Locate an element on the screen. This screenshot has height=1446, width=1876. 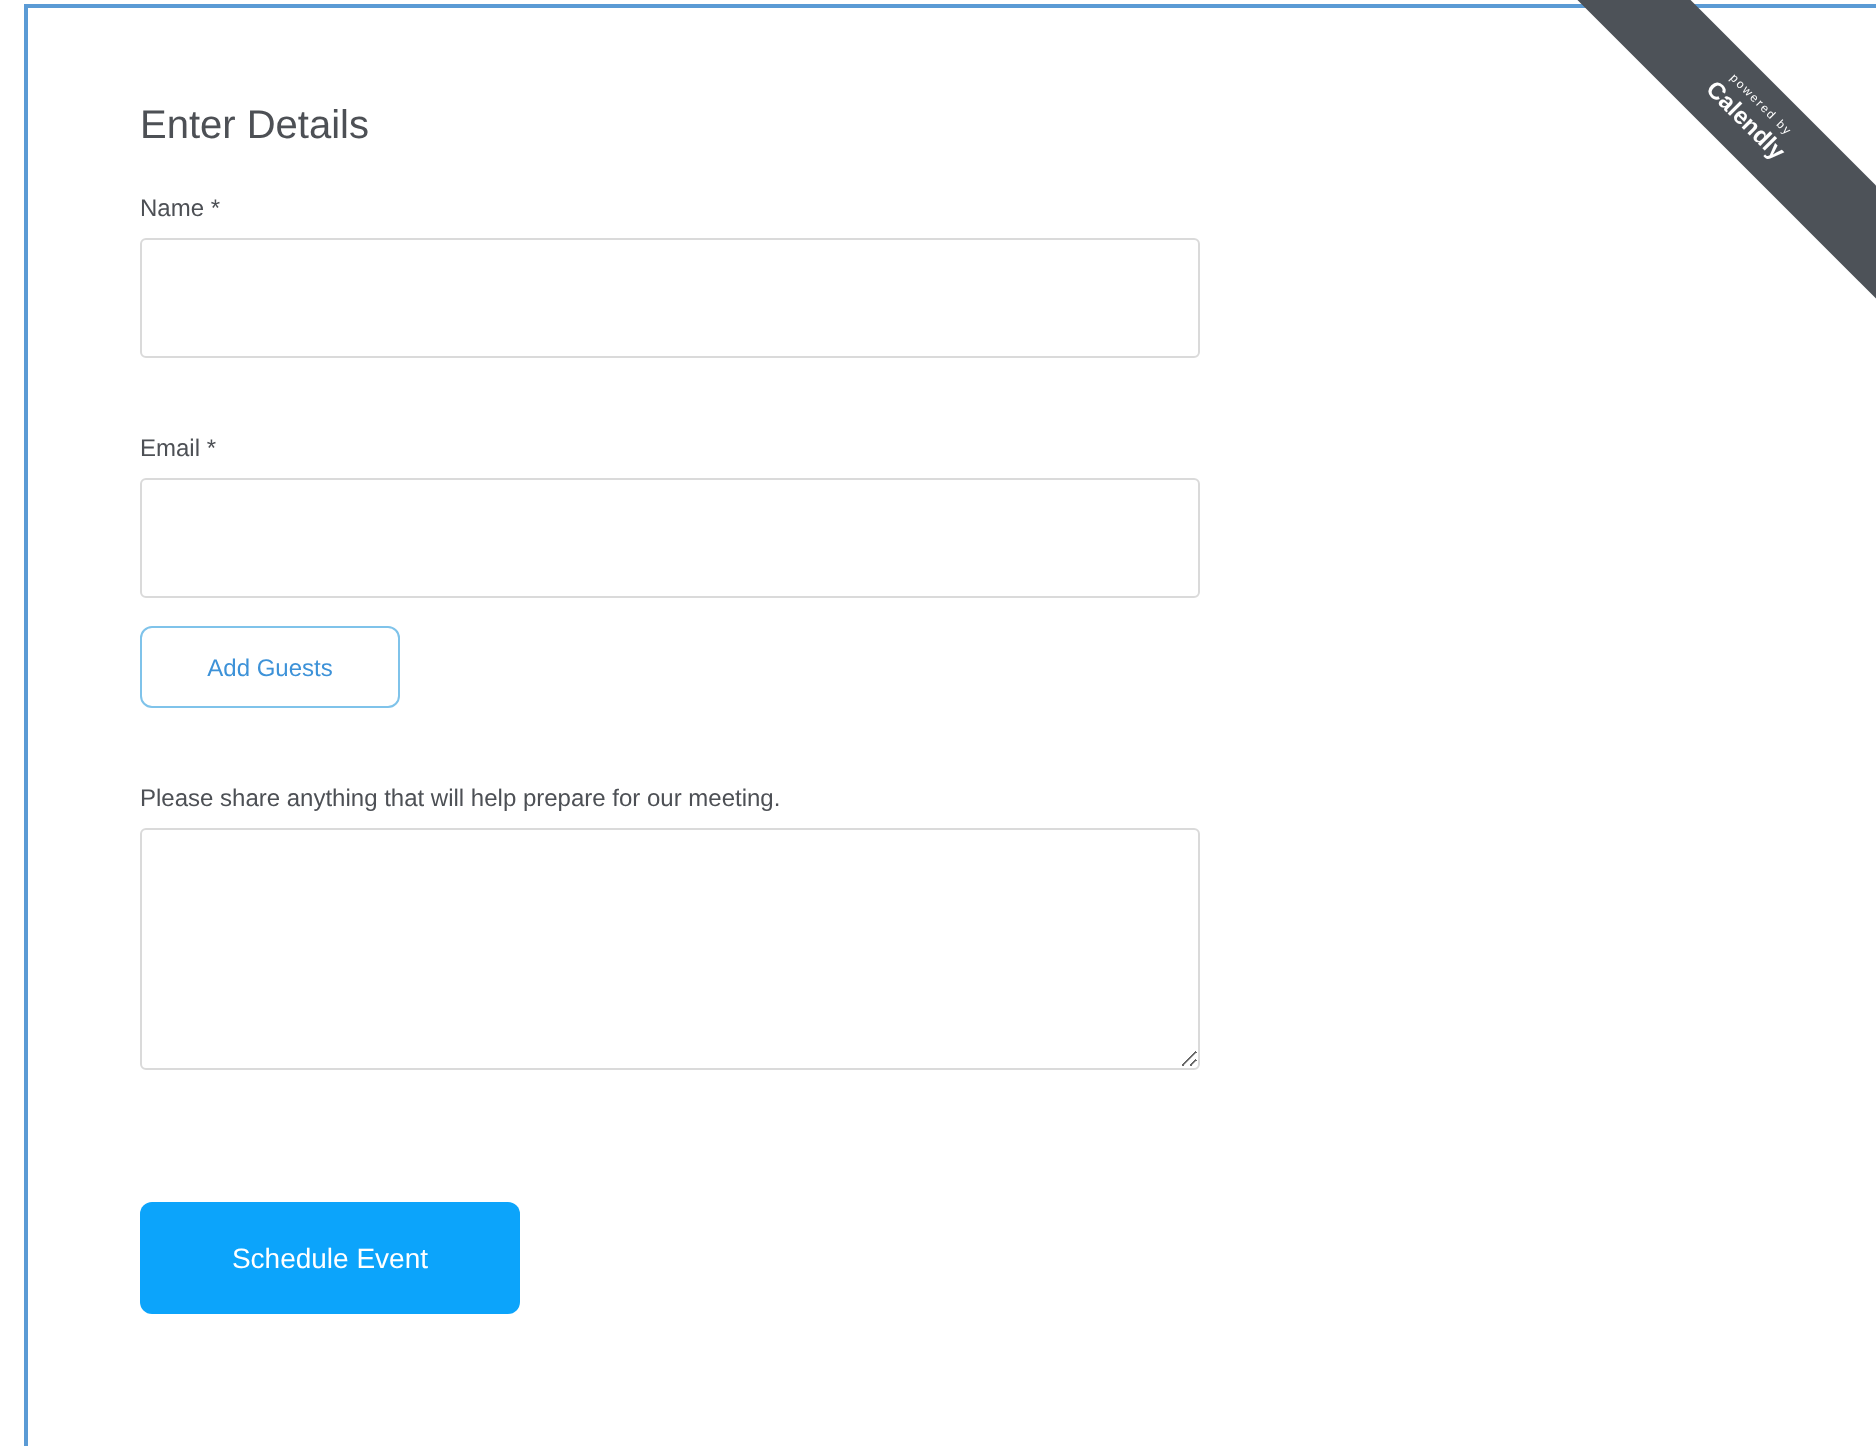
field-label: Please share anything that will help prepare for our meeting. is located at coordinates (460, 798).